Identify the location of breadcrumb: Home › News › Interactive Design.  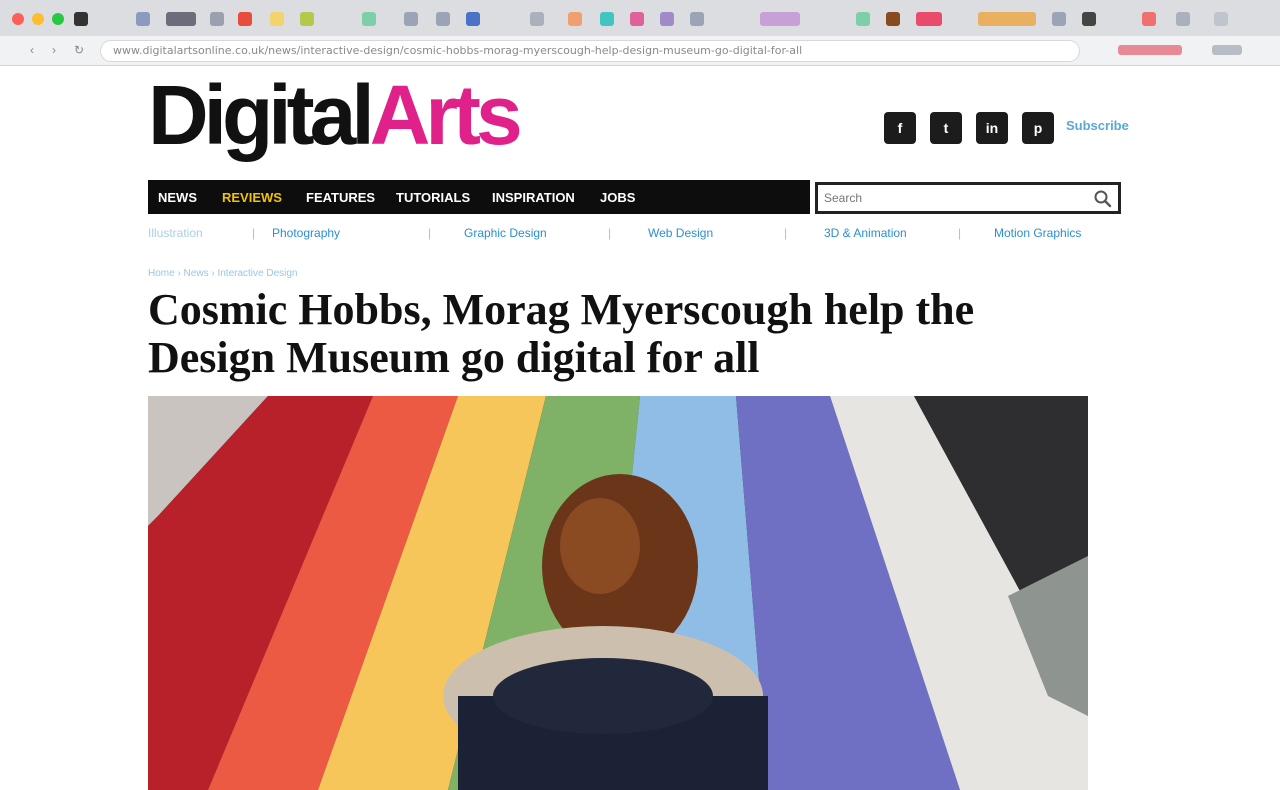
(223, 273).